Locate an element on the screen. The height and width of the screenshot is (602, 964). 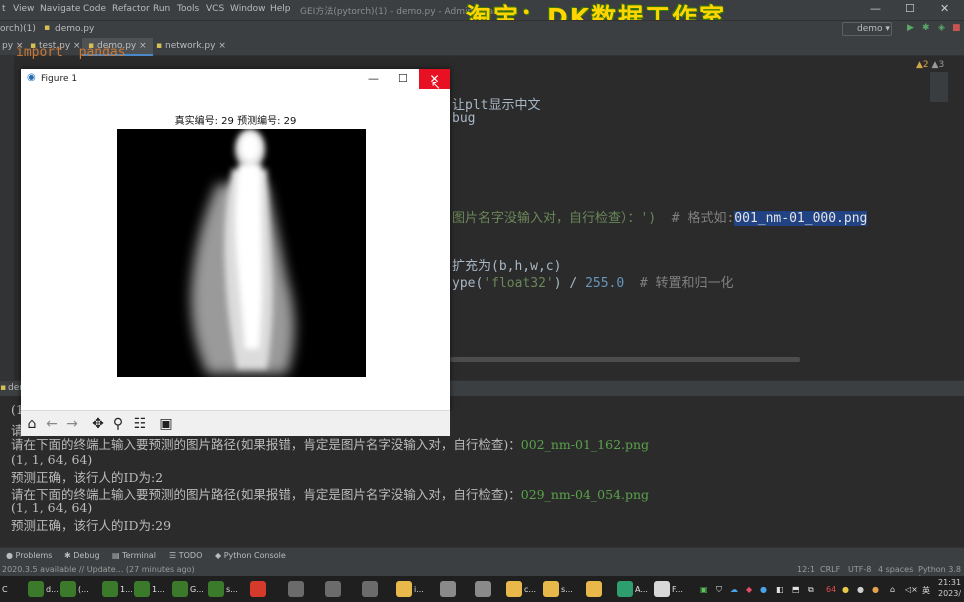
console-text: 预测正确，该行人的ID为:2 is located at coordinates (87, 477).